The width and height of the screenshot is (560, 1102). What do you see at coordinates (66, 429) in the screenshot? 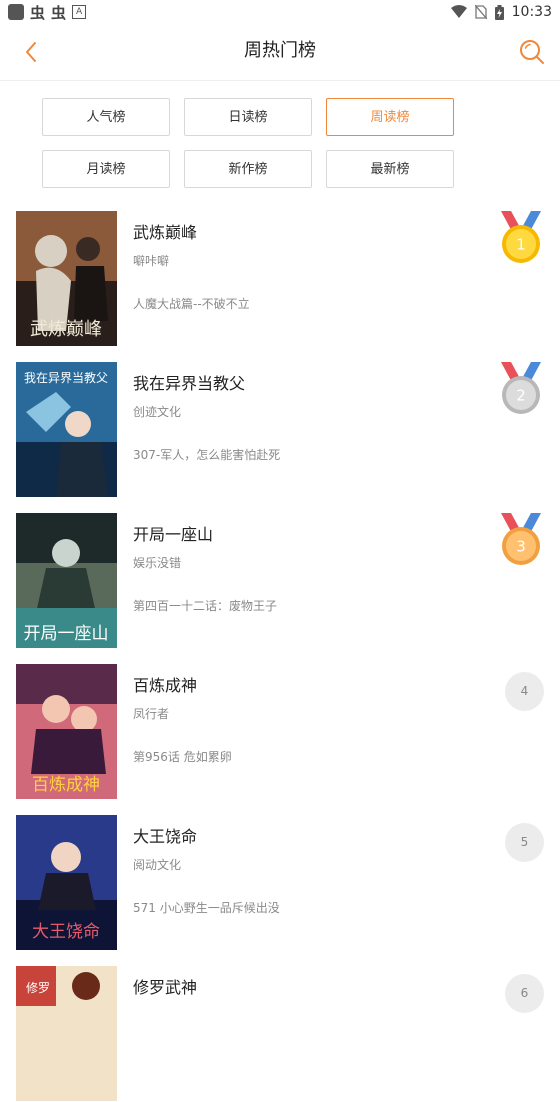
I see `comic-cover: 我在异界当教父` at bounding box center [66, 429].